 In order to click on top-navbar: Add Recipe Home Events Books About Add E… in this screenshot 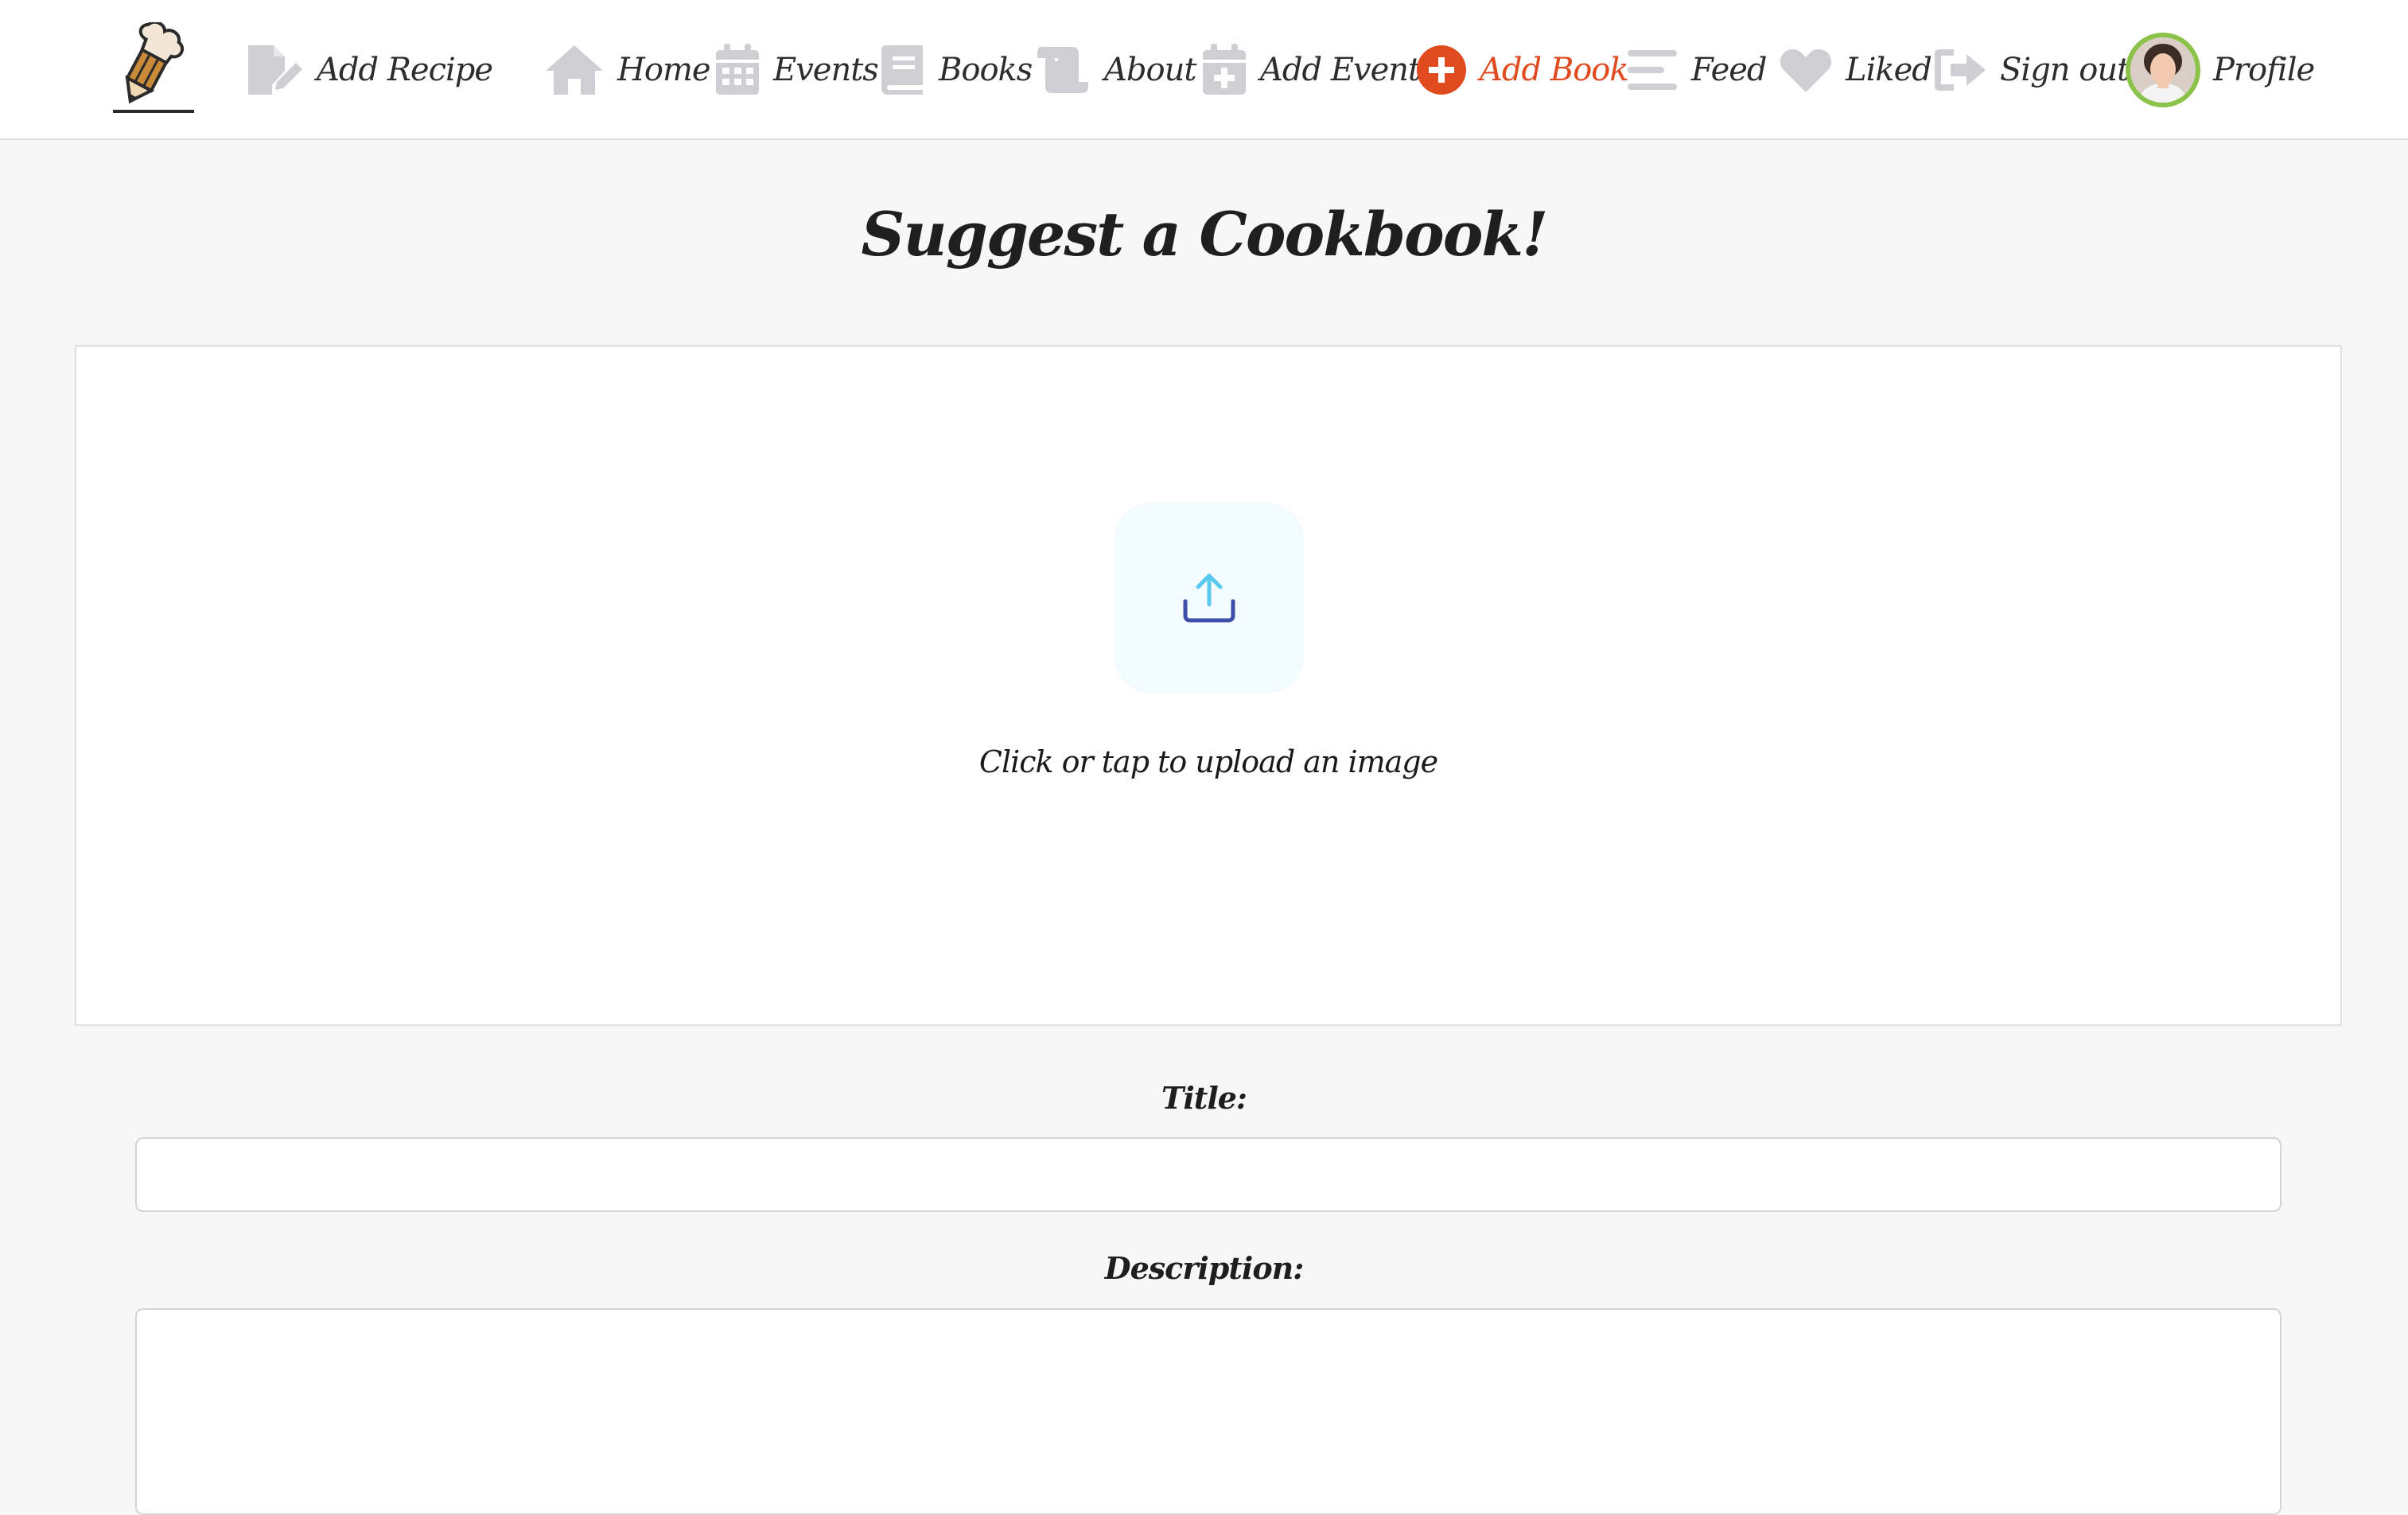, I will do `click(1204, 70)`.